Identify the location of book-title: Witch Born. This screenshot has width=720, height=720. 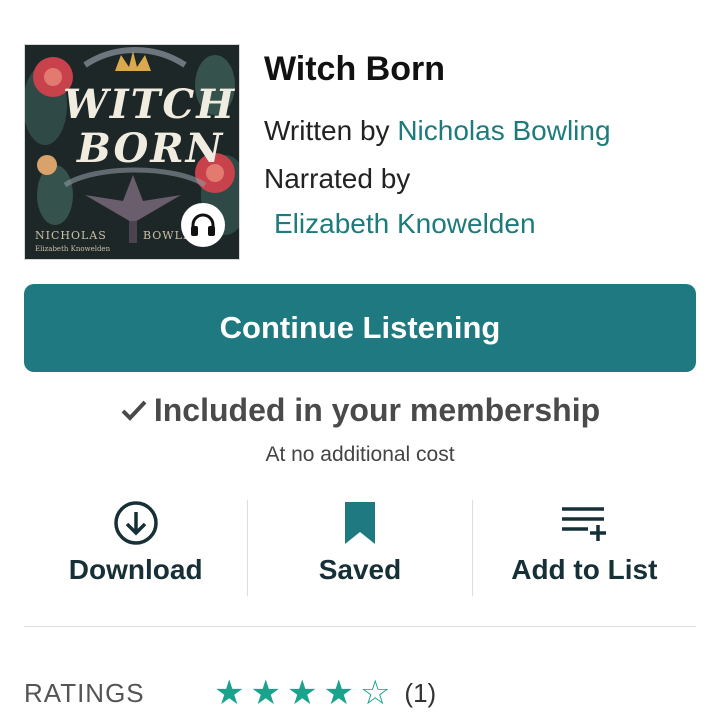
(355, 69).